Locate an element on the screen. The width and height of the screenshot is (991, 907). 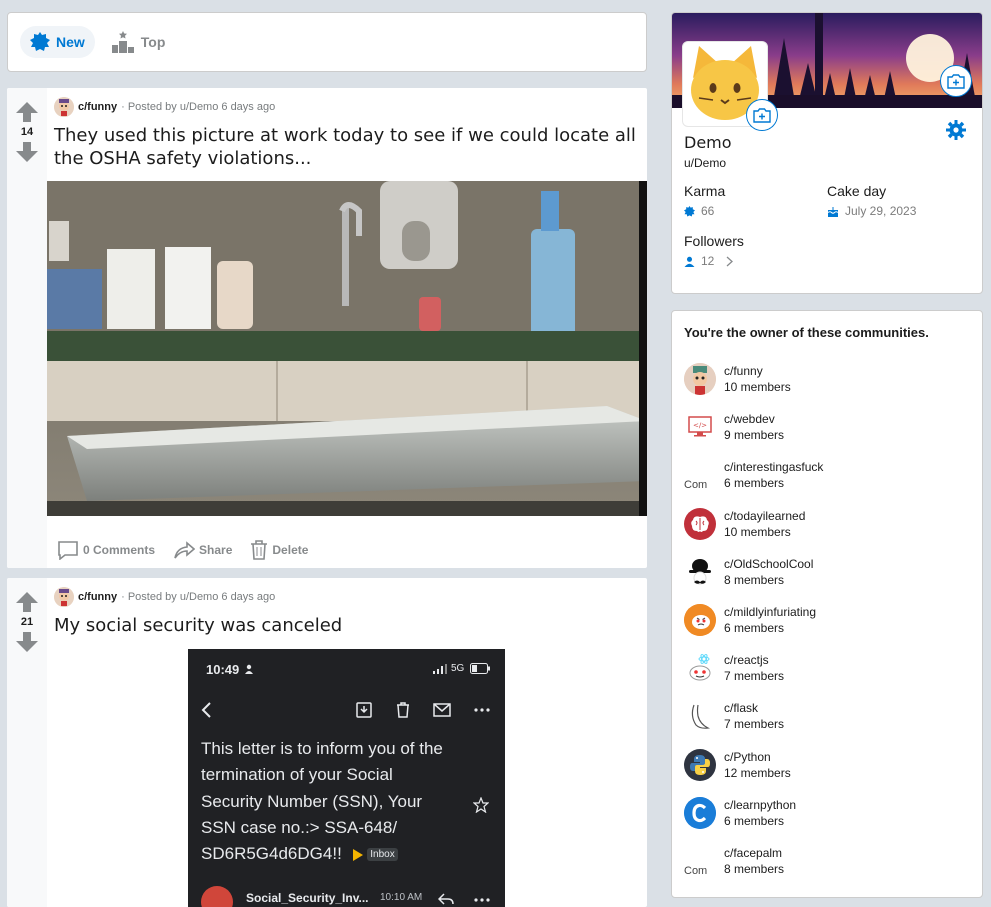
post-title: My social security was canceled is located at coordinates (350, 625).